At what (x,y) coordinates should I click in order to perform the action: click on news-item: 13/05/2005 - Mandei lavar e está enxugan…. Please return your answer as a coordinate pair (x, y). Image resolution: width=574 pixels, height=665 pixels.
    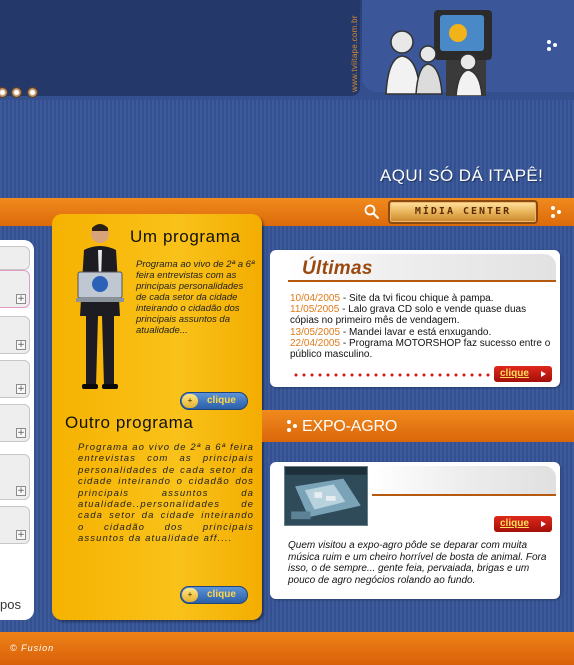
    Looking at the image, I should click on (423, 332).